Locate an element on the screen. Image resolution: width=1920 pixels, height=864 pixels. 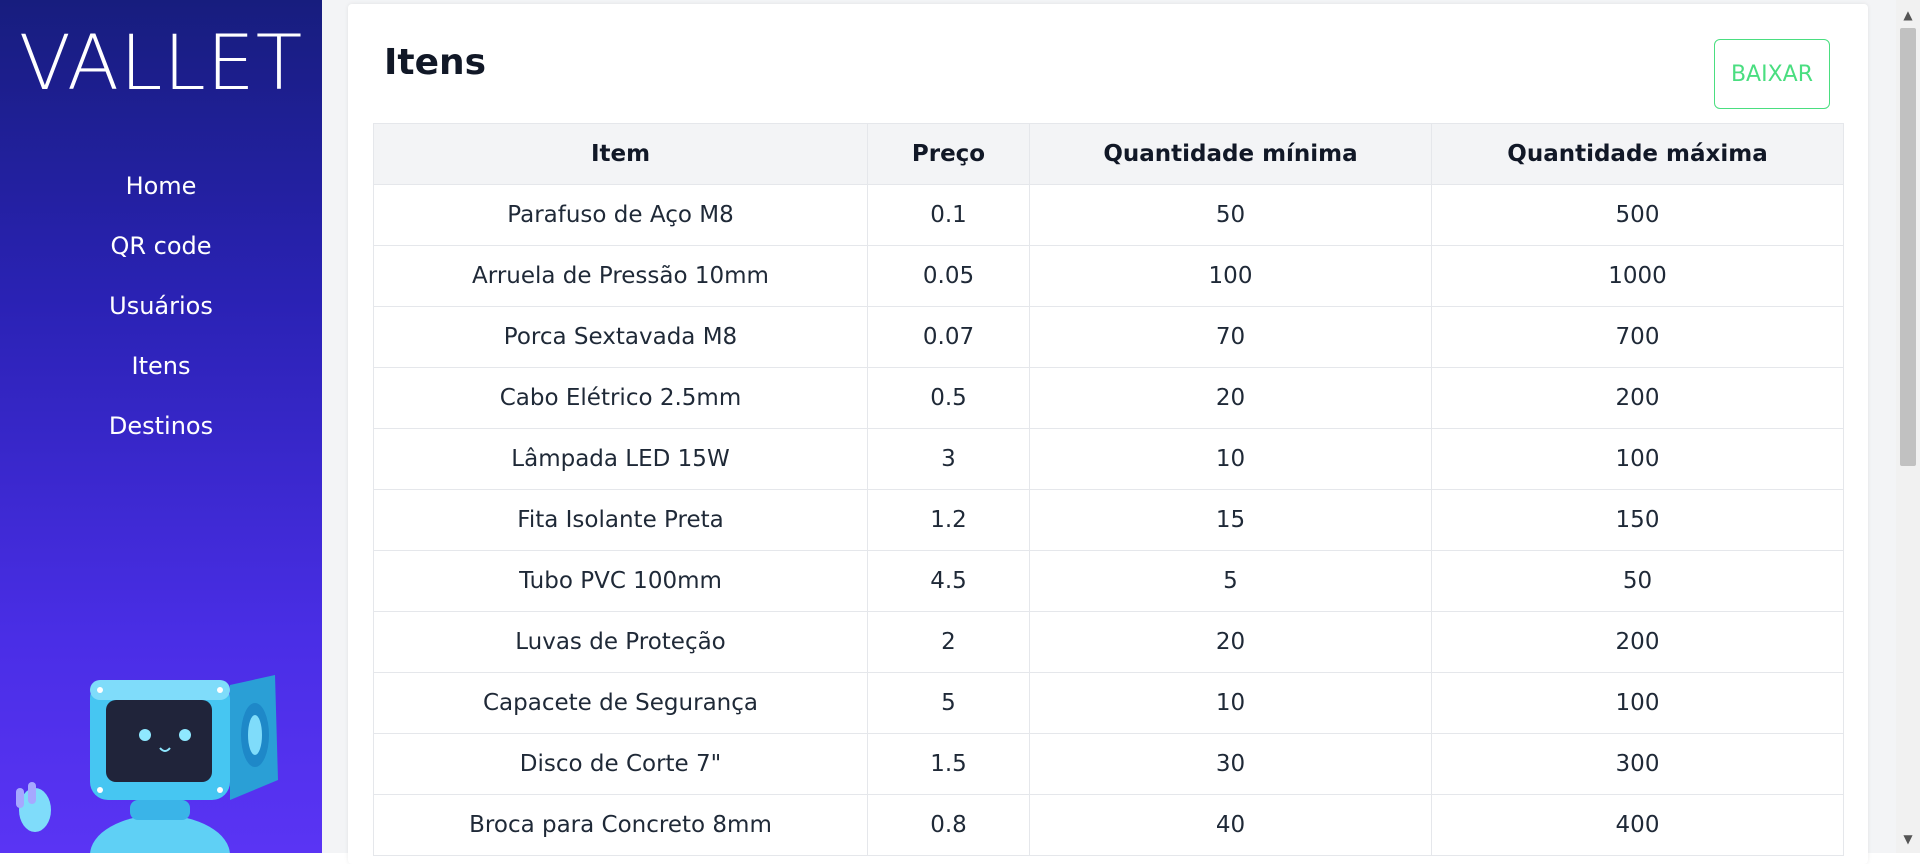
cell-quantidade-maxima: 300 is located at coordinates (1637, 764).